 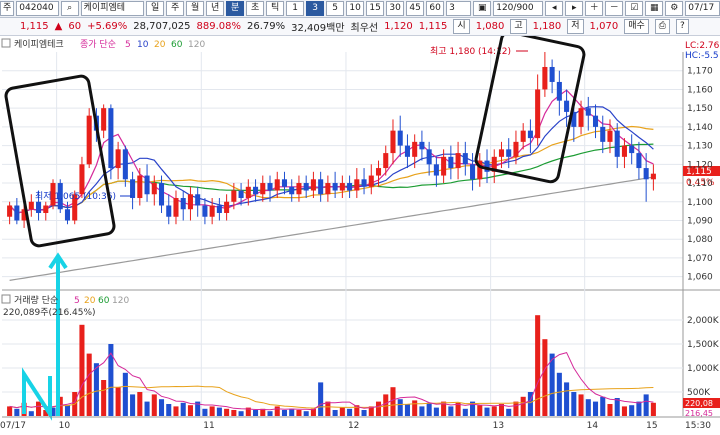 What do you see at coordinates (315, 8) in the screenshot?
I see `interval-3: 3` at bounding box center [315, 8].